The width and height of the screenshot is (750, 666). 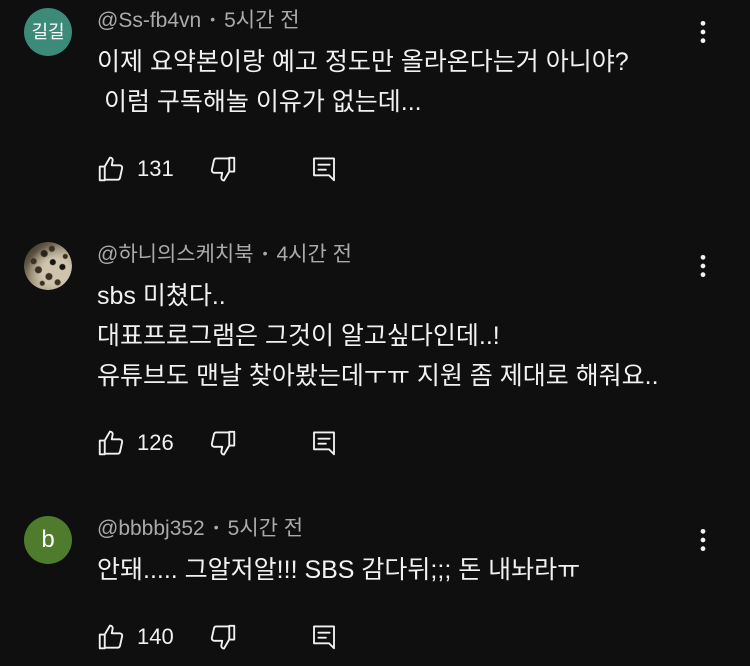 What do you see at coordinates (161, 296) in the screenshot?
I see `comment-text-line: sbs 미쳤다..` at bounding box center [161, 296].